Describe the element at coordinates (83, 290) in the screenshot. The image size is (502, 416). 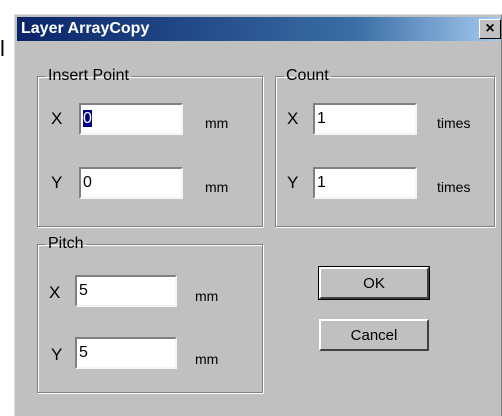
I see `pitch-x-value: 5` at that location.